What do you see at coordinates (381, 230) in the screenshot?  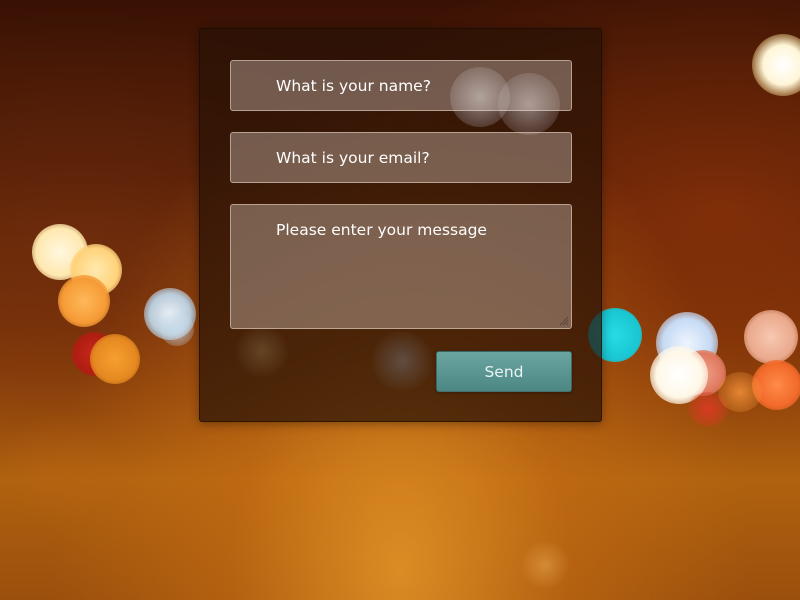 I see `message-placeholder: Please enter your message` at bounding box center [381, 230].